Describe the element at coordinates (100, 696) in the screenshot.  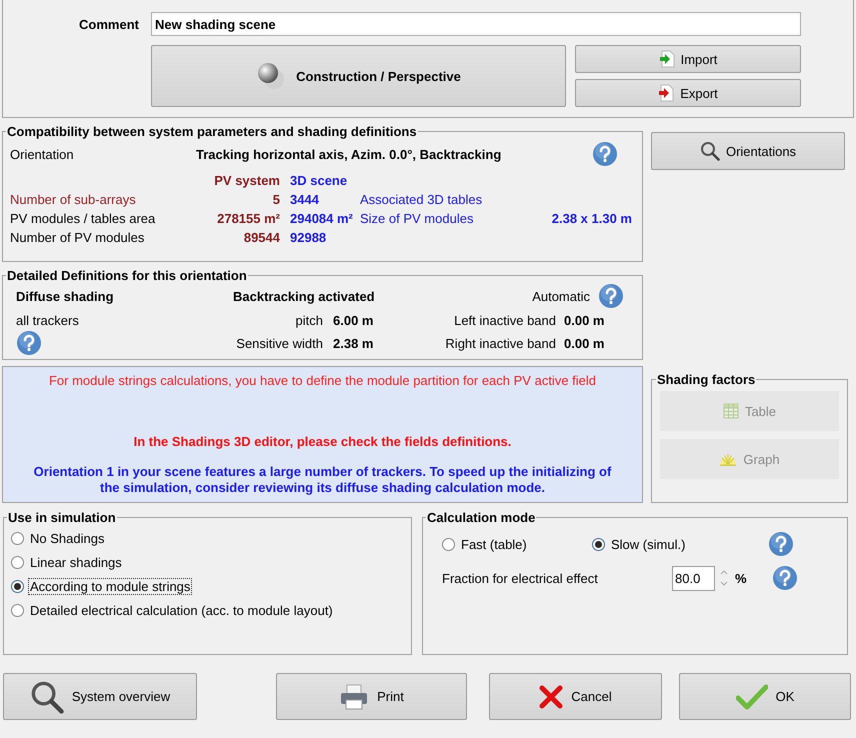
I see `system-overview-button: System overview` at that location.